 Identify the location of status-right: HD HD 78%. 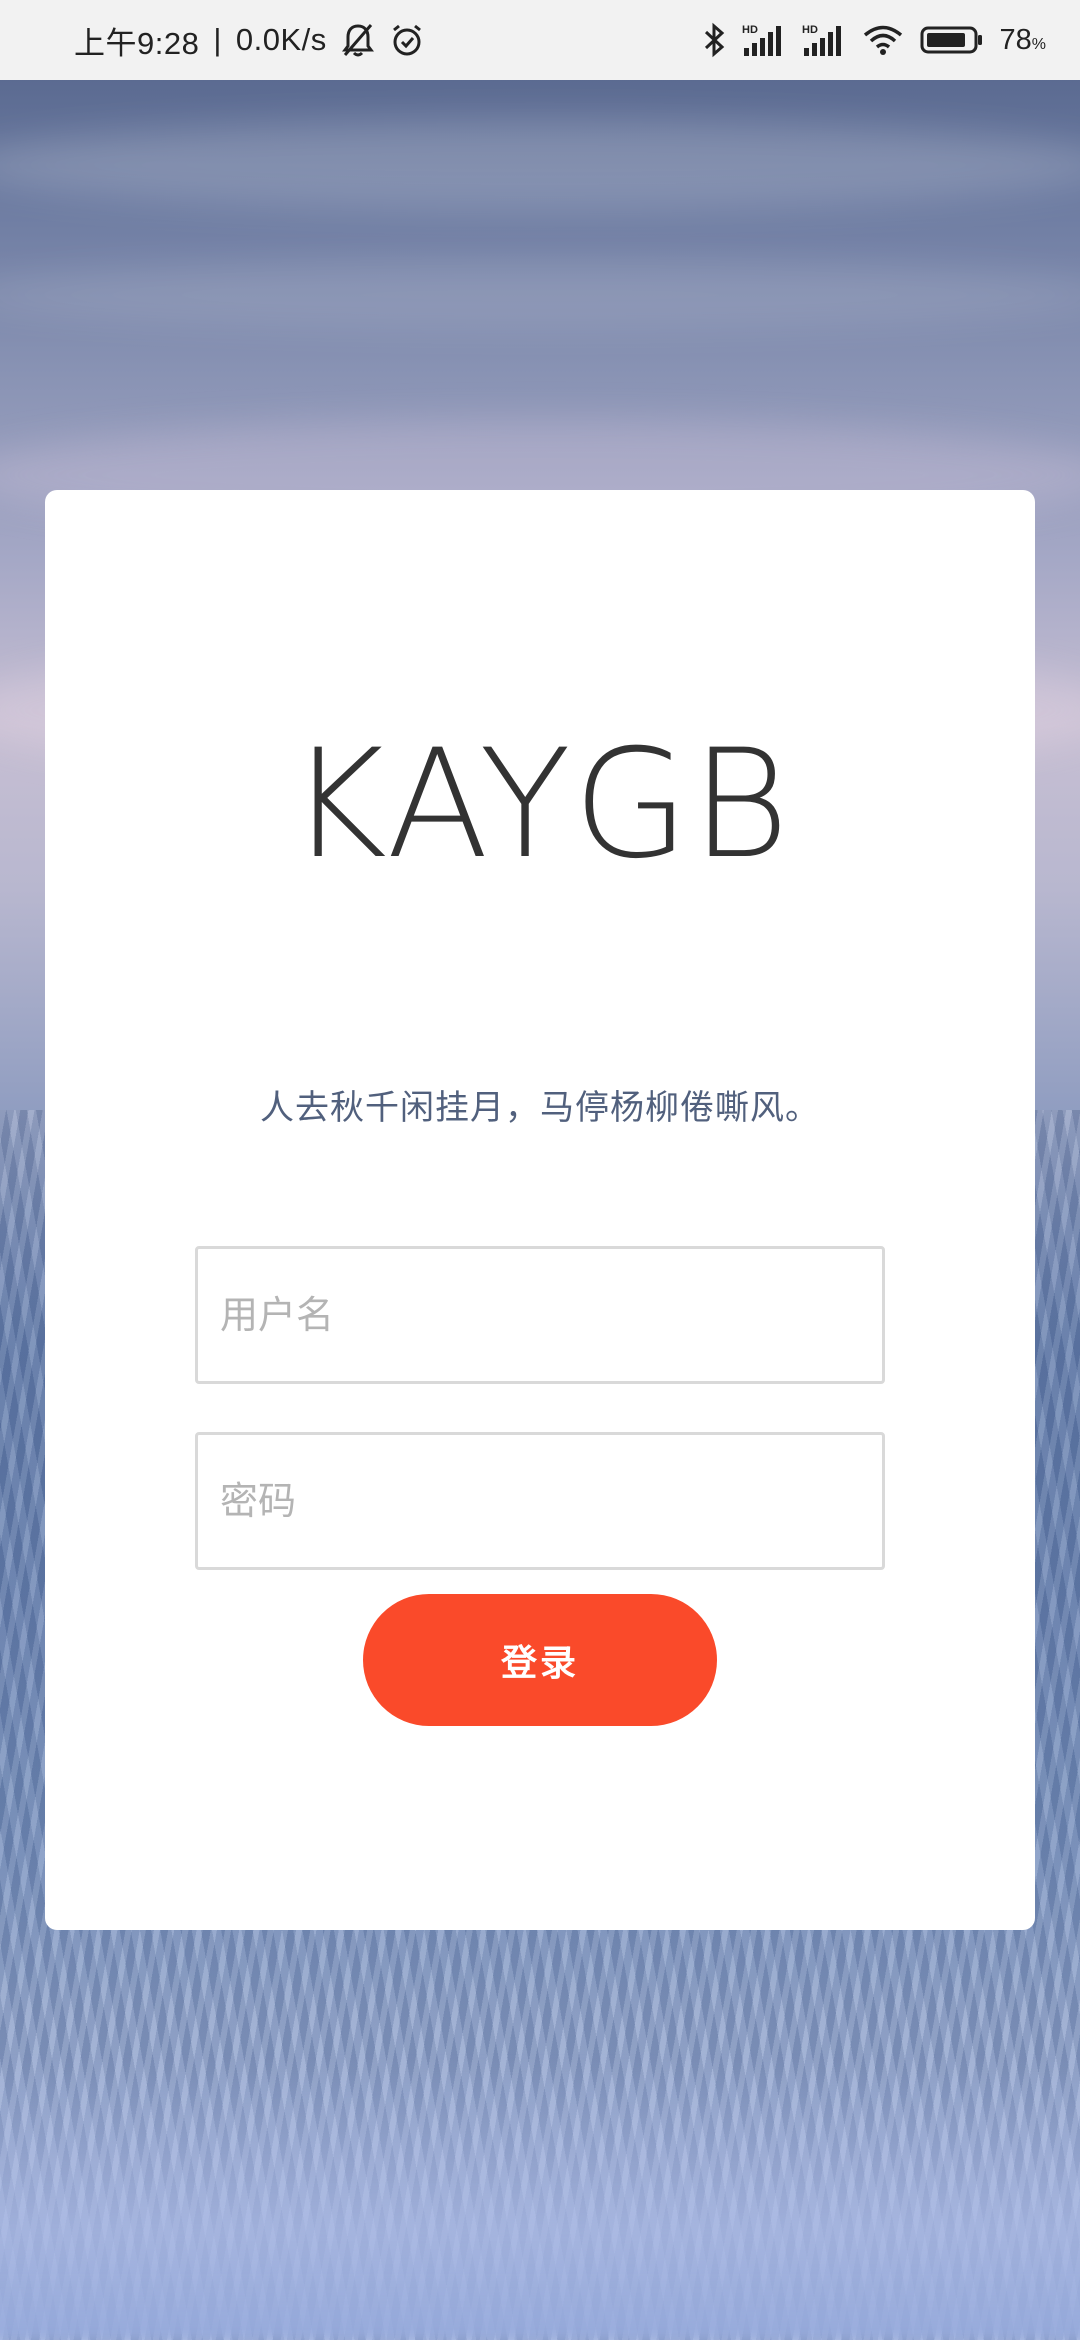
(874, 40).